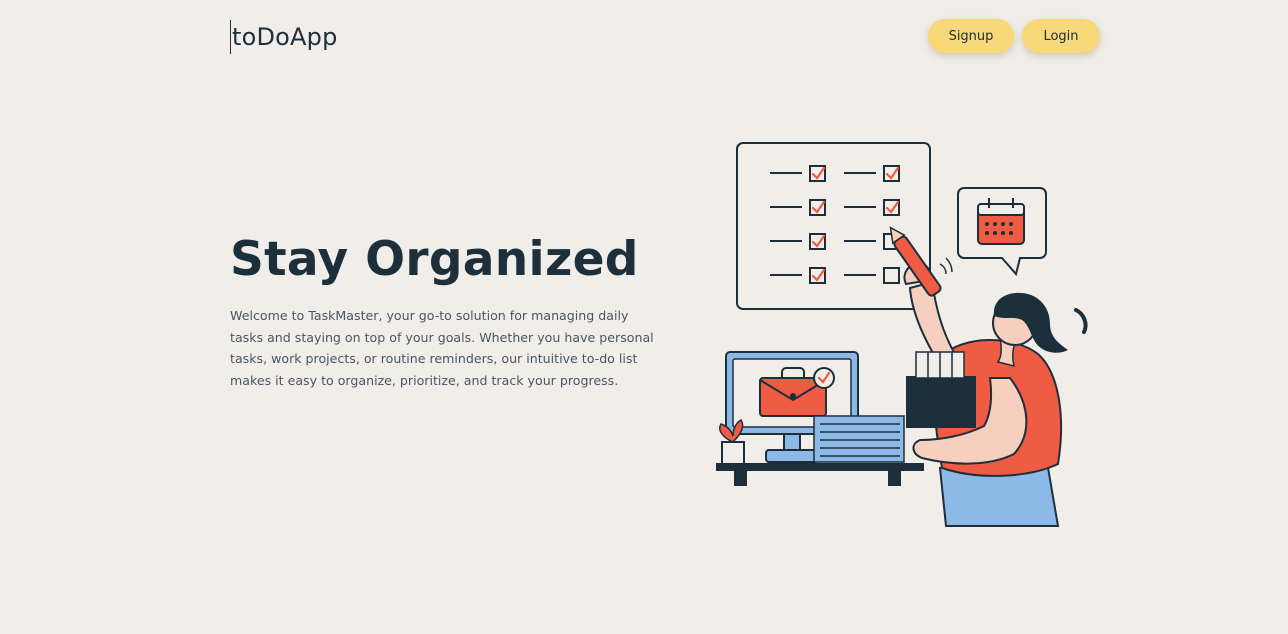 The height and width of the screenshot is (634, 1288). What do you see at coordinates (833, 226) in the screenshot?
I see `checklist-board` at bounding box center [833, 226].